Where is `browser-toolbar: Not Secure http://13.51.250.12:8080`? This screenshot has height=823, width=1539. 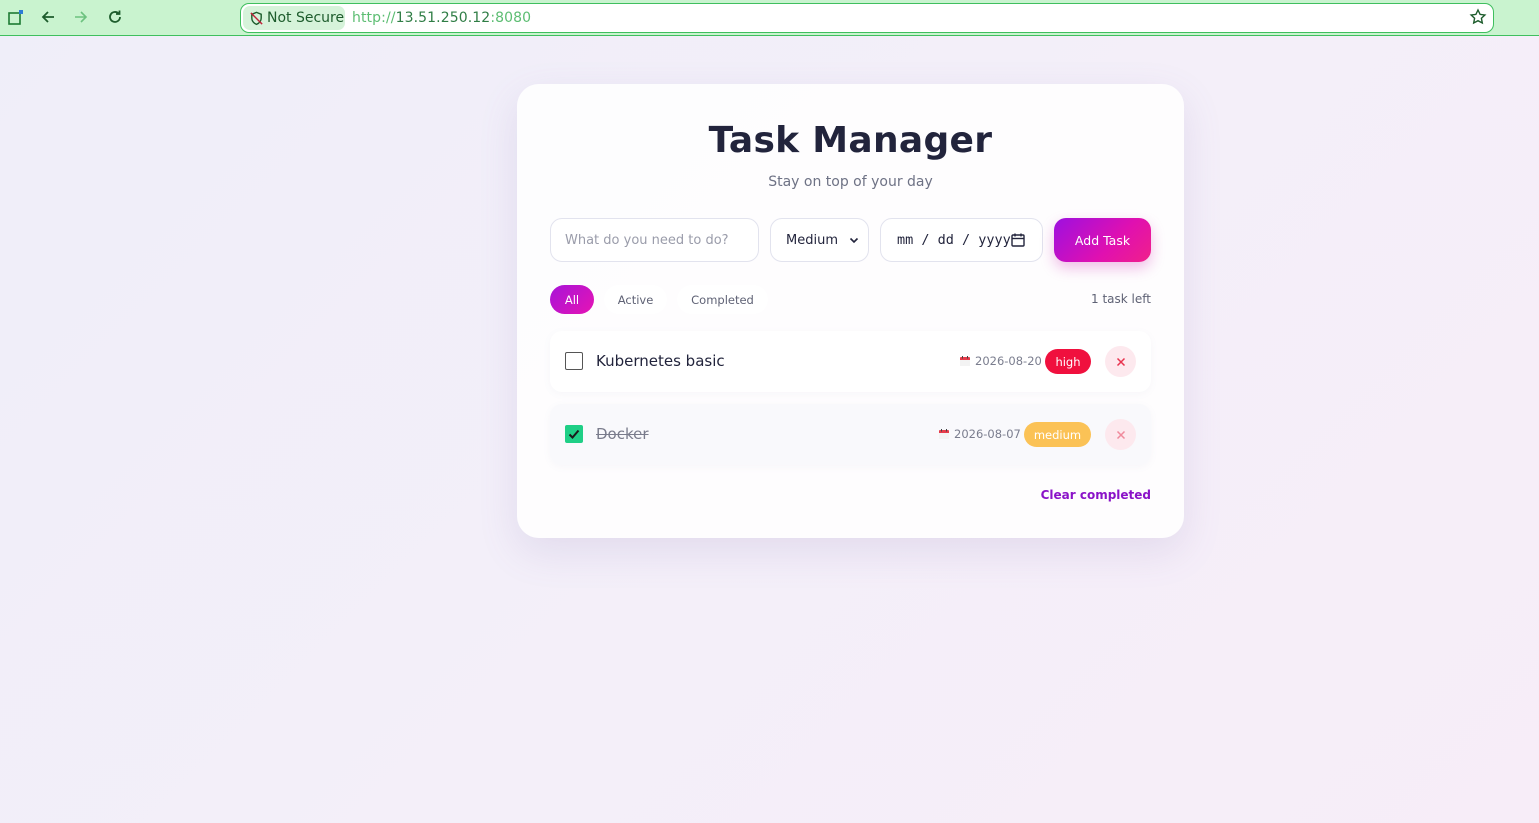
browser-toolbar: Not Secure http://13.51.250.12:8080 is located at coordinates (769, 18).